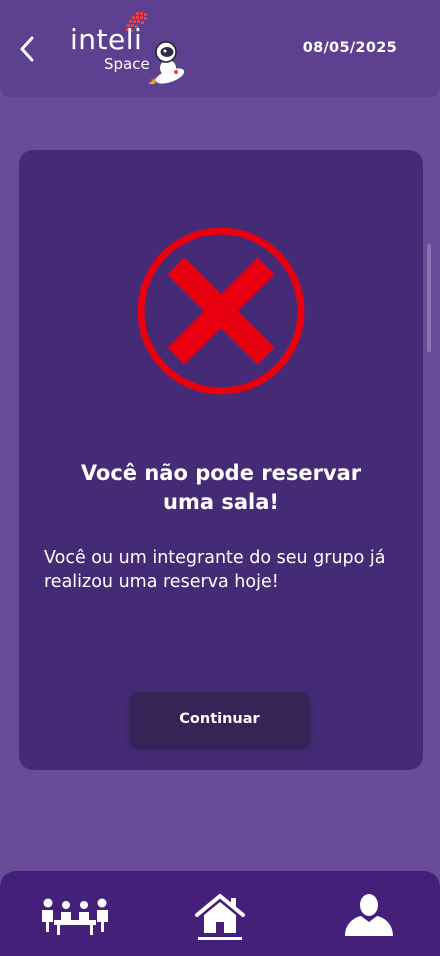 This screenshot has height=956, width=440. I want to click on back-button, so click(27, 49).